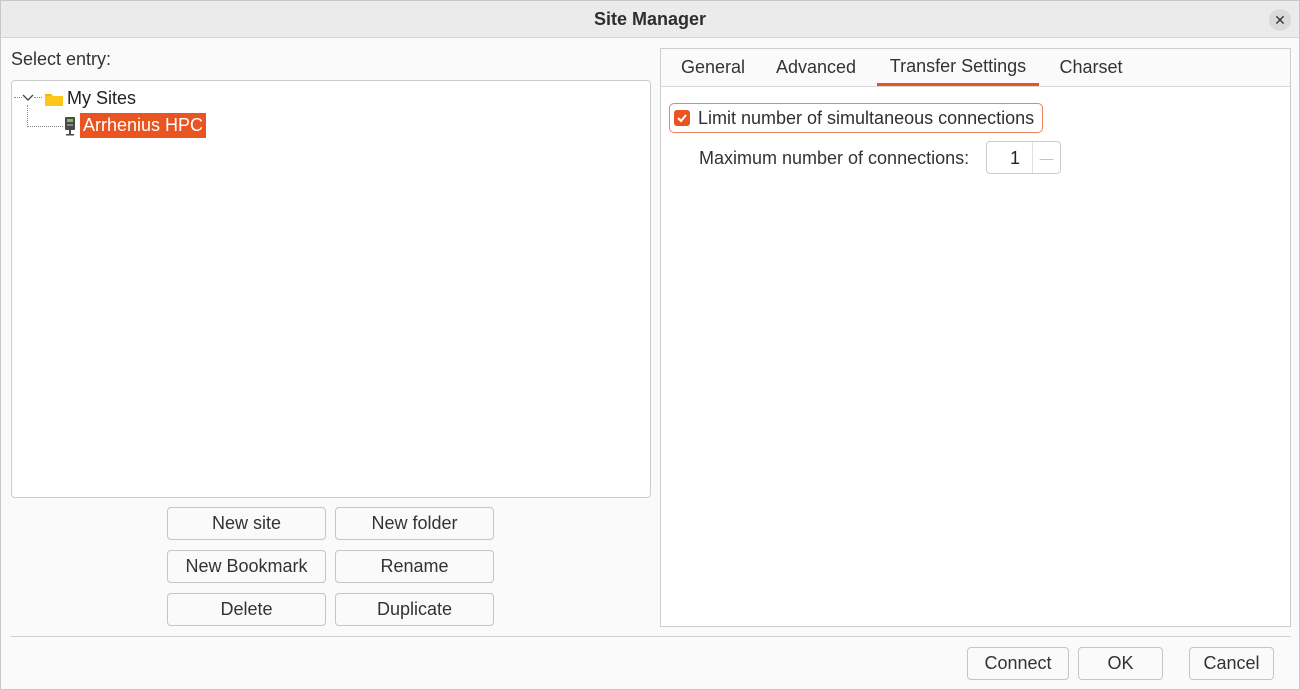  I want to click on close-button: ✕, so click(1280, 20).